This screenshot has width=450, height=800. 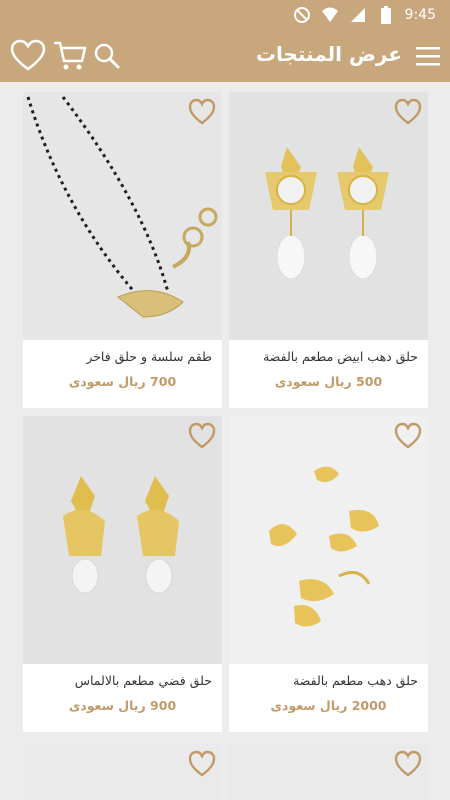 I want to click on status-bar: 9:45, so click(x=225, y=15).